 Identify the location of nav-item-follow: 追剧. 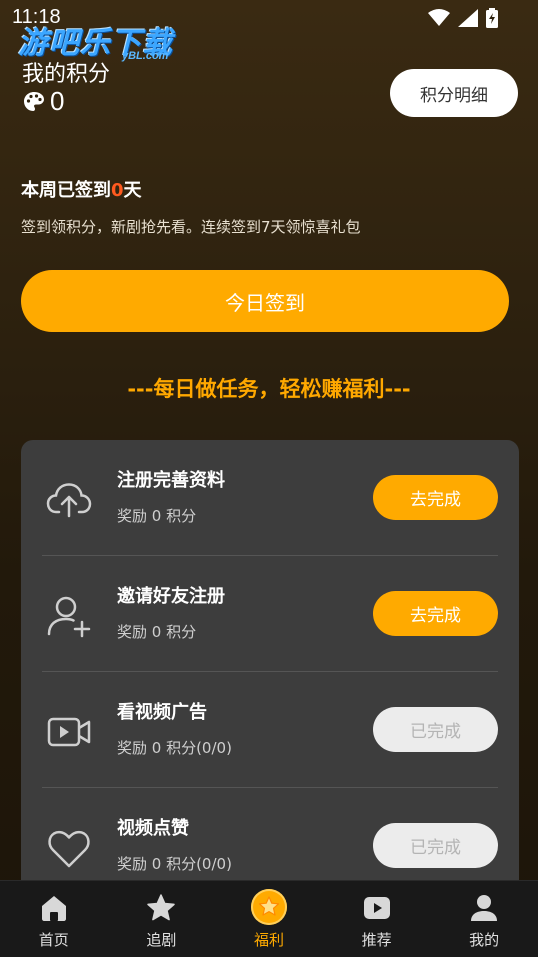
(162, 919).